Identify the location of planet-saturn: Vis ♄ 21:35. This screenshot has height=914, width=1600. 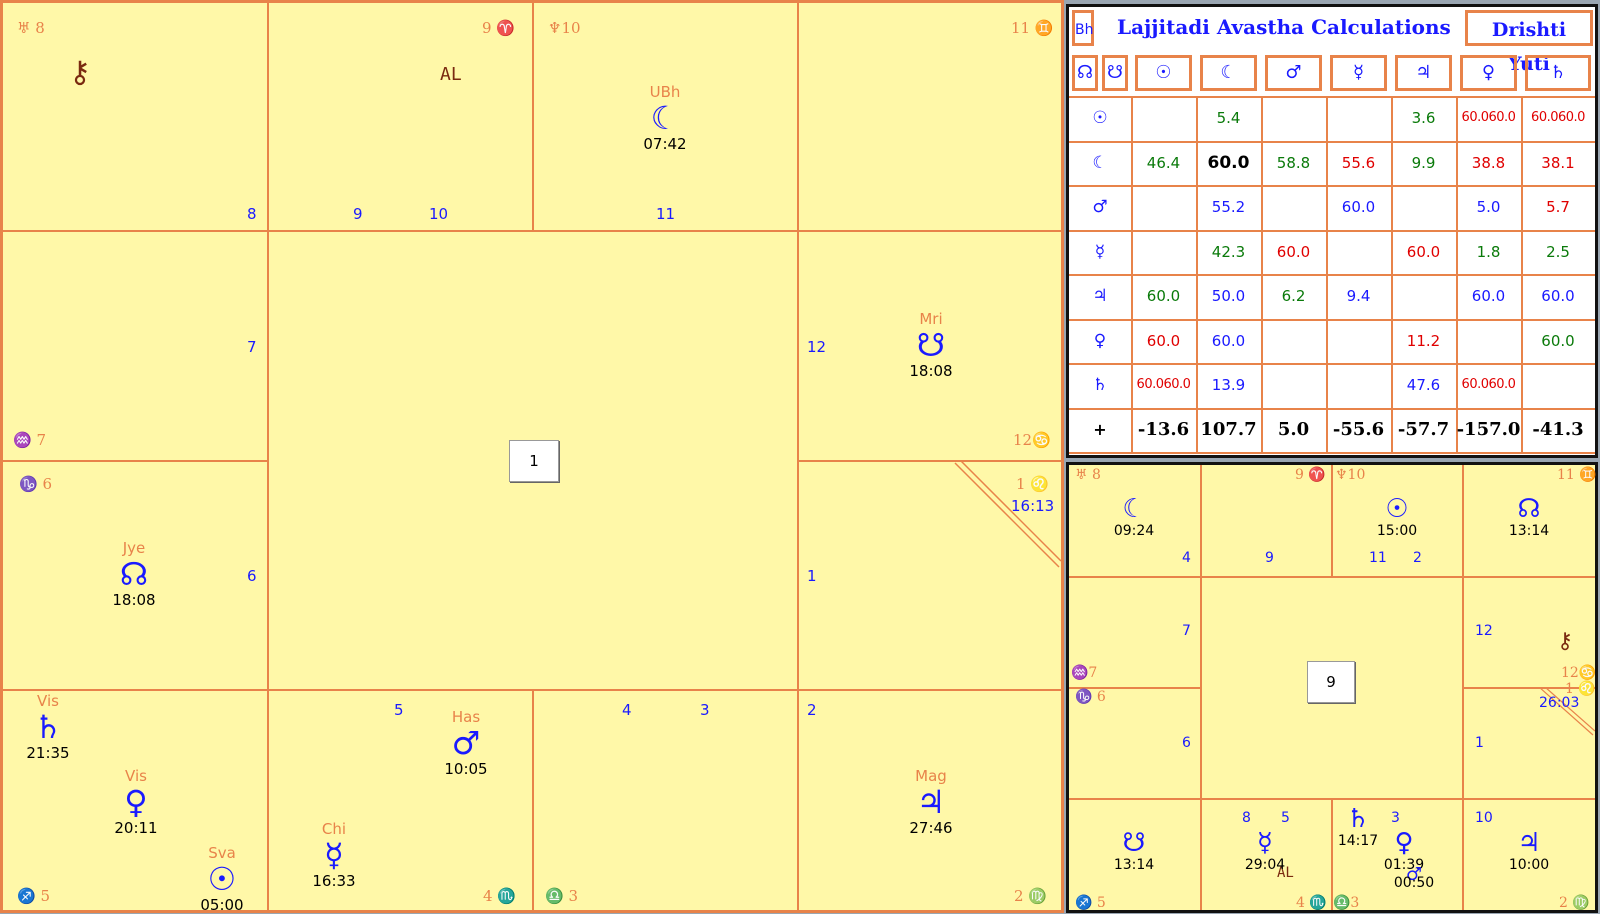
(48, 728).